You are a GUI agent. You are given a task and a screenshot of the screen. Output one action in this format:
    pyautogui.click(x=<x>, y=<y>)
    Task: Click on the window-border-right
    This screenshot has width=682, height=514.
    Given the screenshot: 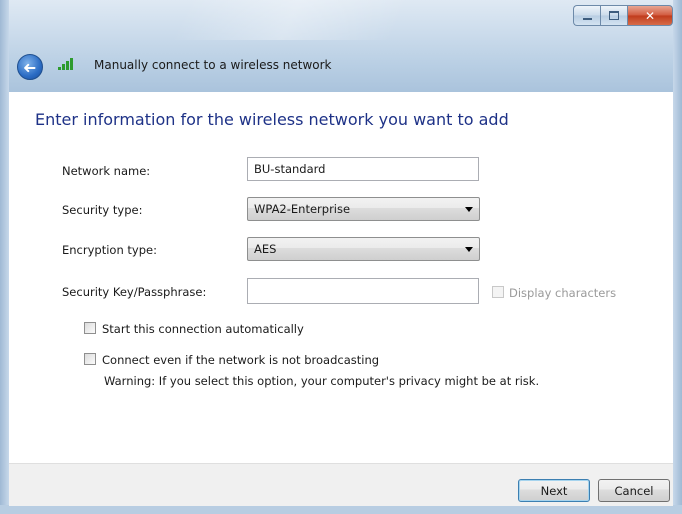 What is the action you would take?
    pyautogui.click(x=677, y=257)
    